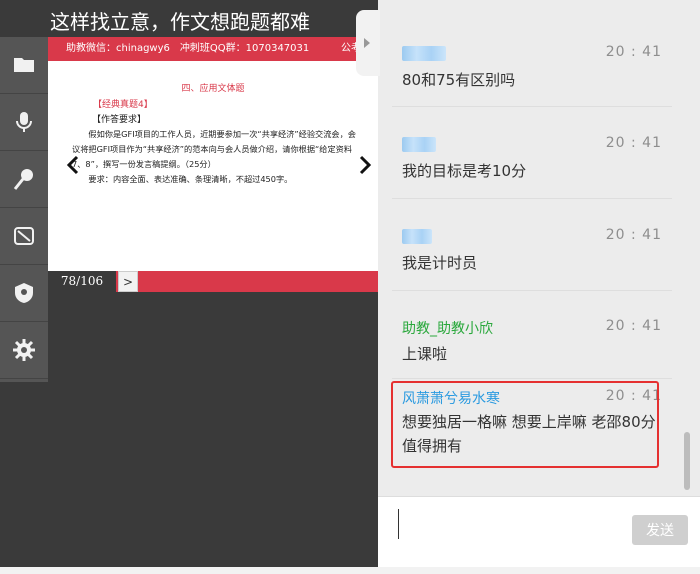 This screenshot has width=700, height=574. What do you see at coordinates (447, 329) in the screenshot?
I see `message-username: 助教_助教小欣` at bounding box center [447, 329].